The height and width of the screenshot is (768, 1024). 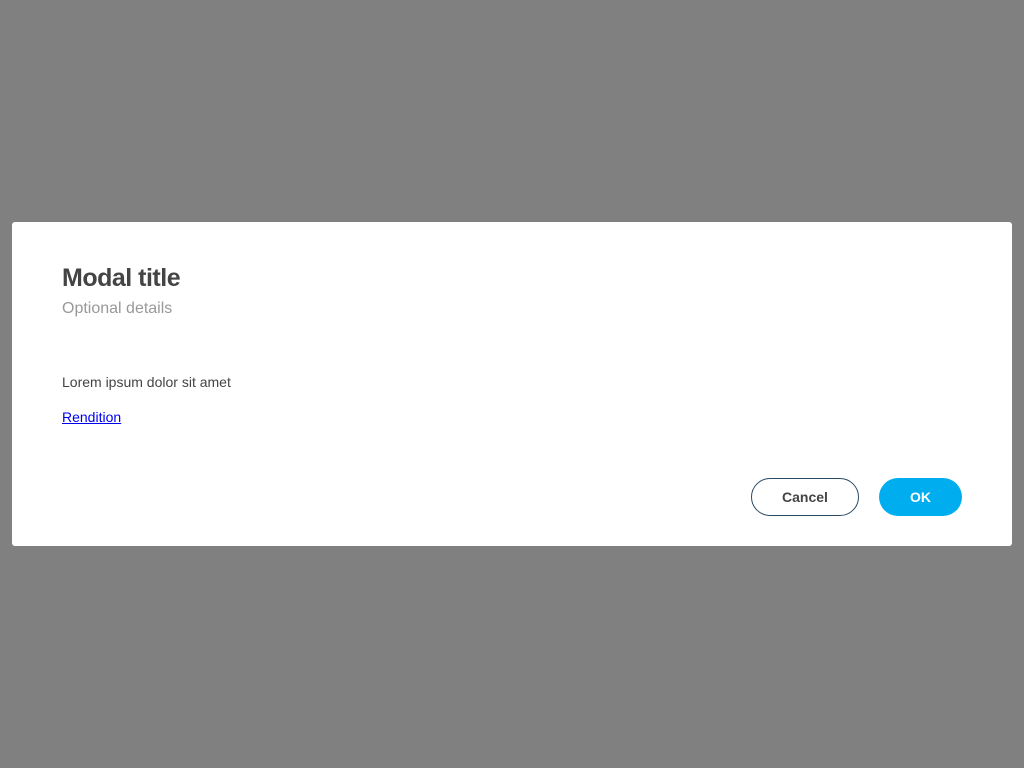 I want to click on rendition-link: Rendition, so click(x=91, y=417).